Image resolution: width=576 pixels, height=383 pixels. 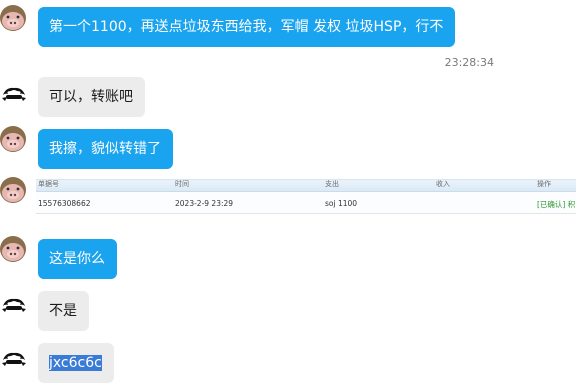 I want to click on transaction-id: 15576308662, so click(x=64, y=203).